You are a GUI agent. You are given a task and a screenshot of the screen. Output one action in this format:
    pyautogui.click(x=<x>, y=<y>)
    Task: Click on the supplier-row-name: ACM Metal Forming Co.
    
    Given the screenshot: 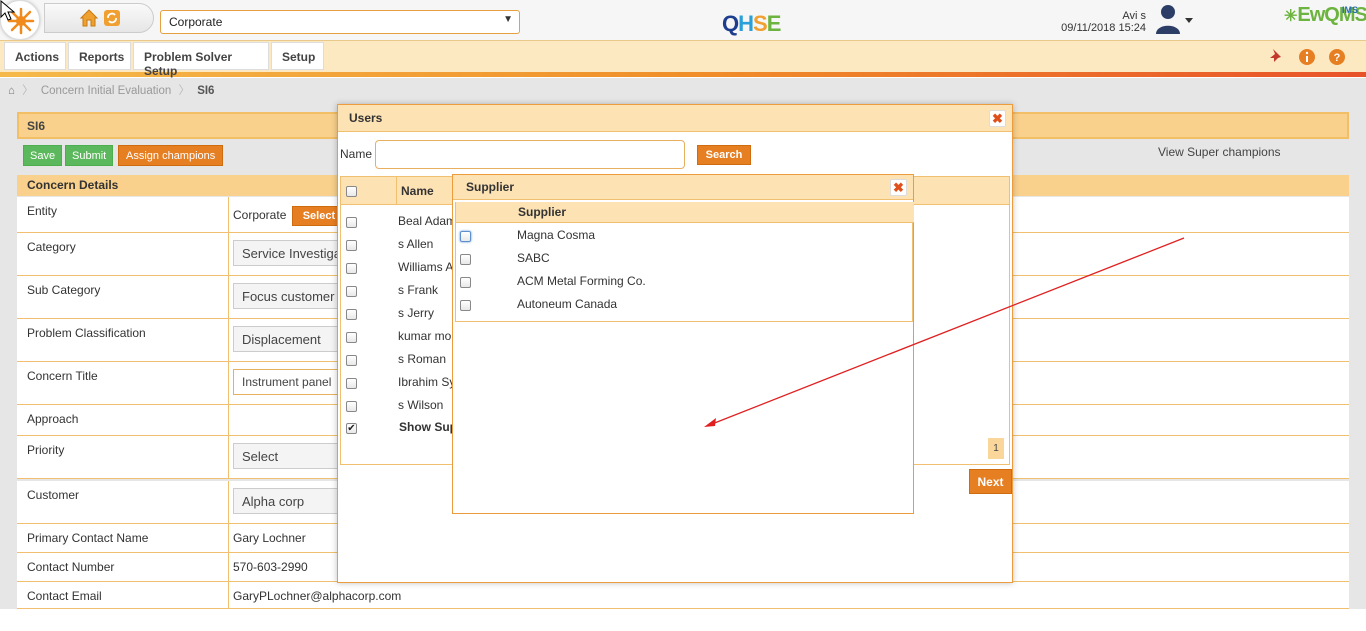 What is the action you would take?
    pyautogui.click(x=581, y=281)
    